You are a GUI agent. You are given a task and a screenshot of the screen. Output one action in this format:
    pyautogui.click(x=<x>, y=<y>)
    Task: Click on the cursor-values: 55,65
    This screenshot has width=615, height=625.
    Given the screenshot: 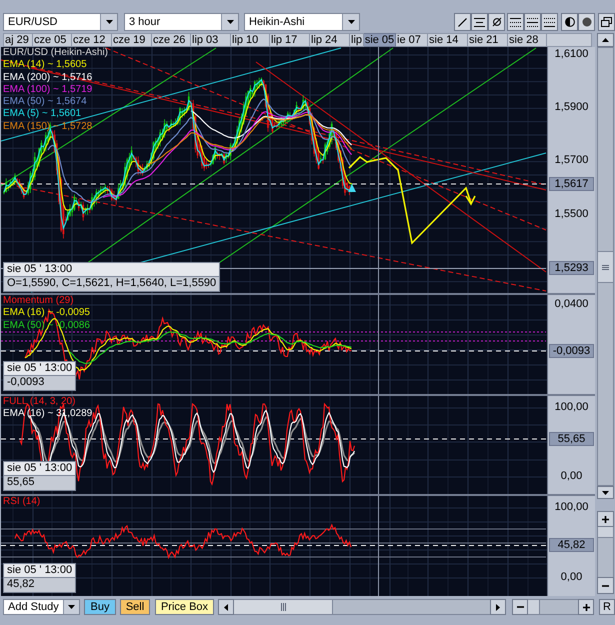 What is the action you would take?
    pyautogui.click(x=39, y=483)
    